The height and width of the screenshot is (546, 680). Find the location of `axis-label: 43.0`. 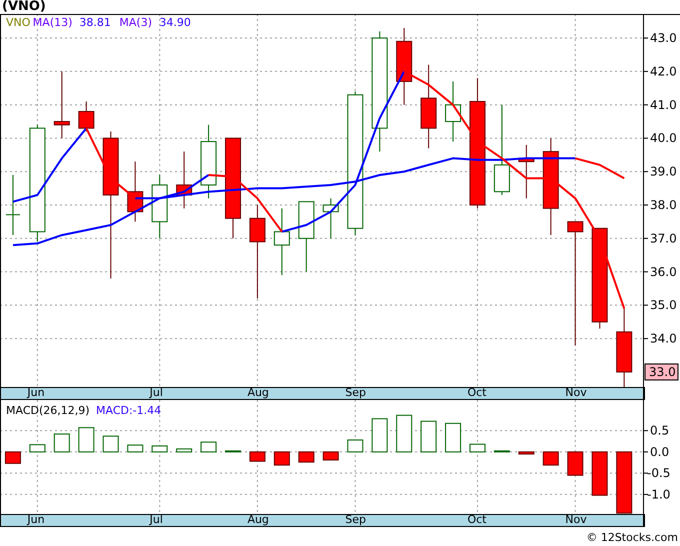

axis-label: 43.0 is located at coordinates (663, 37).